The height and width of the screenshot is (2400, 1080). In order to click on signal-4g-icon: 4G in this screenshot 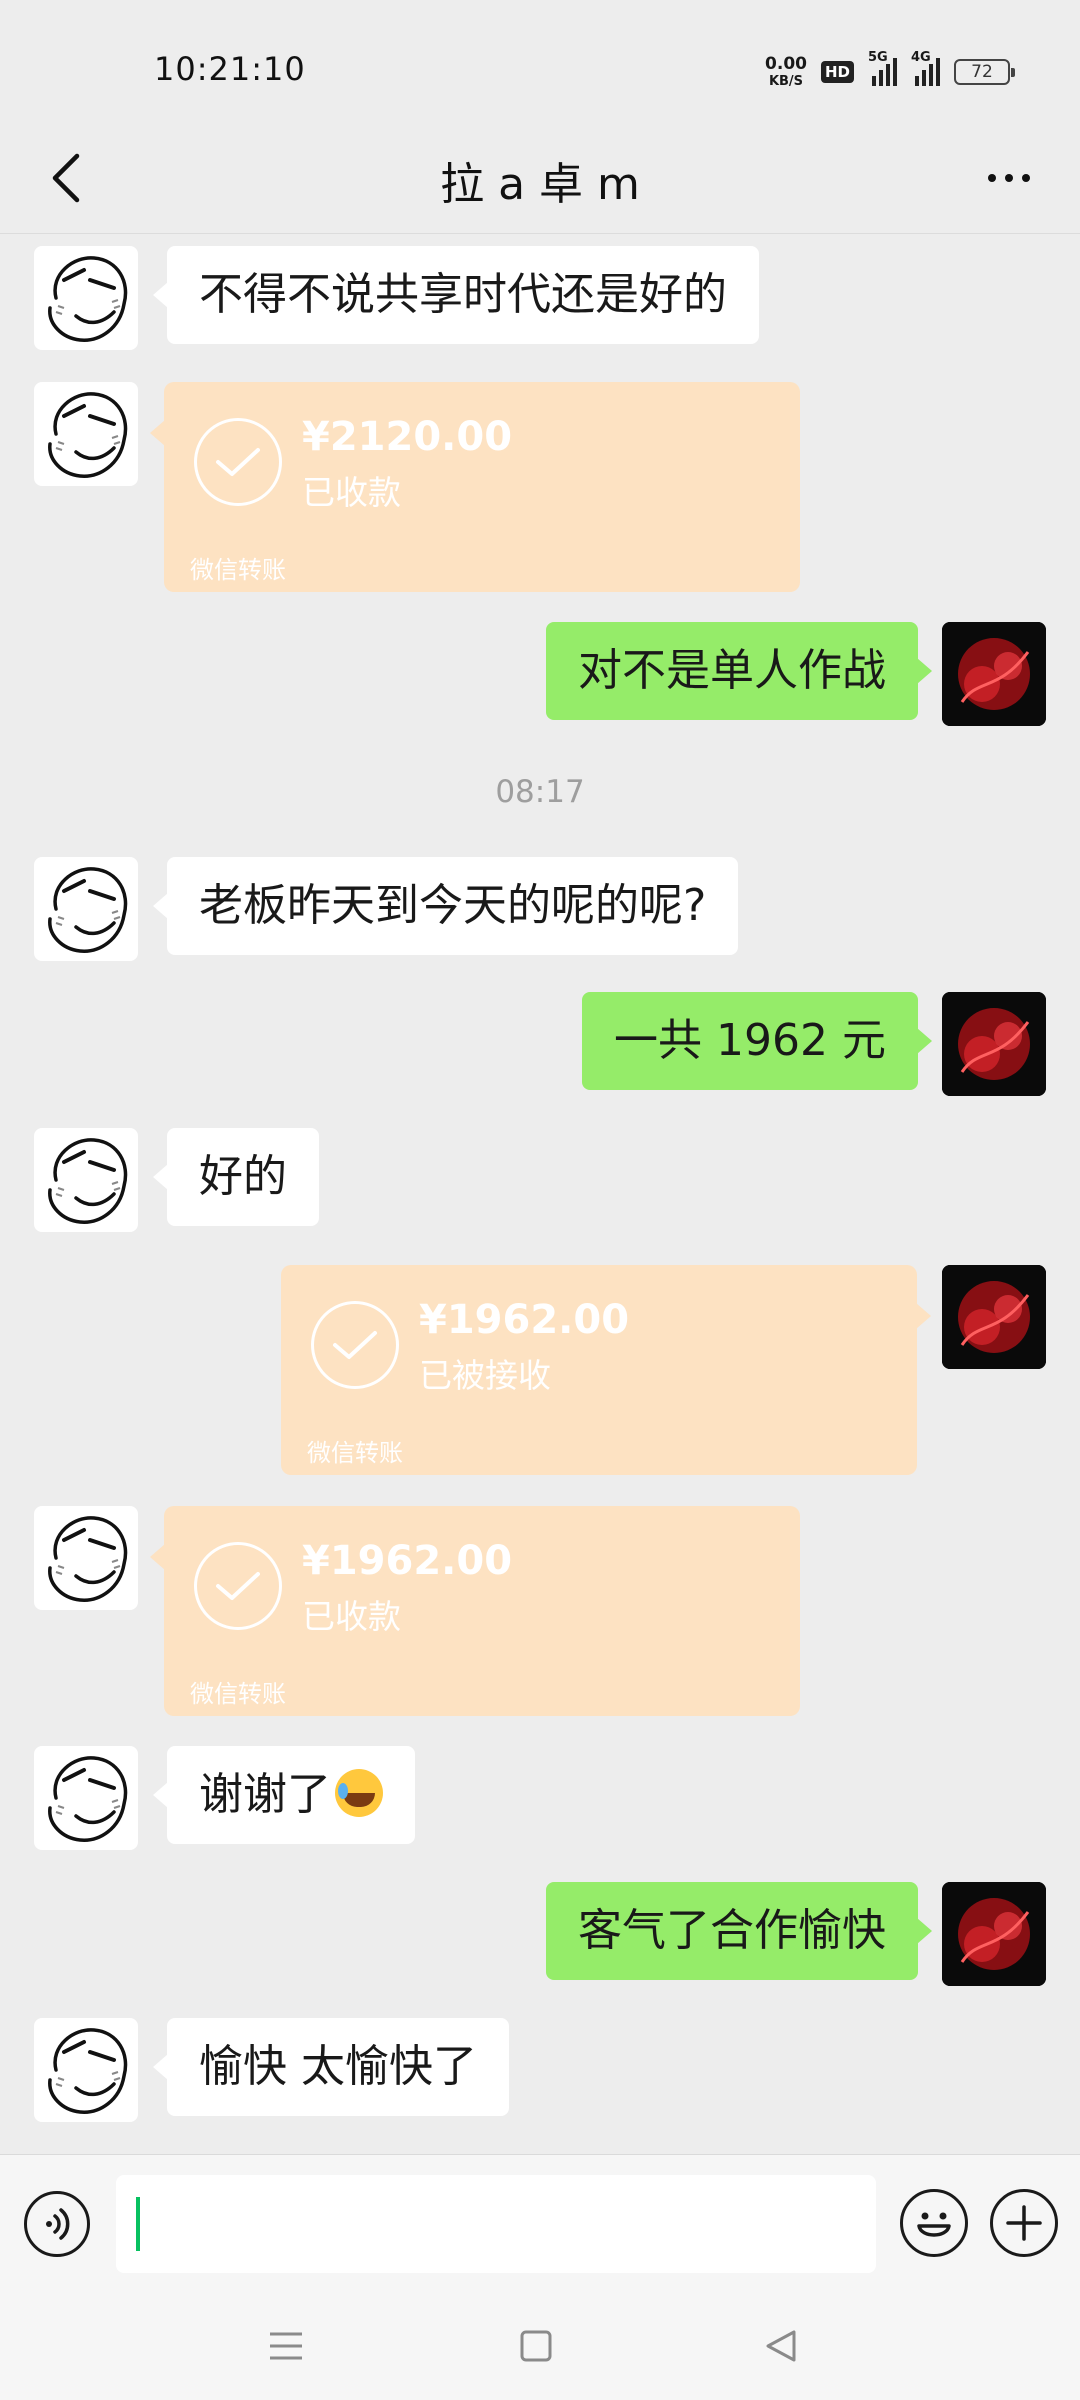, I will do `click(925, 68)`.